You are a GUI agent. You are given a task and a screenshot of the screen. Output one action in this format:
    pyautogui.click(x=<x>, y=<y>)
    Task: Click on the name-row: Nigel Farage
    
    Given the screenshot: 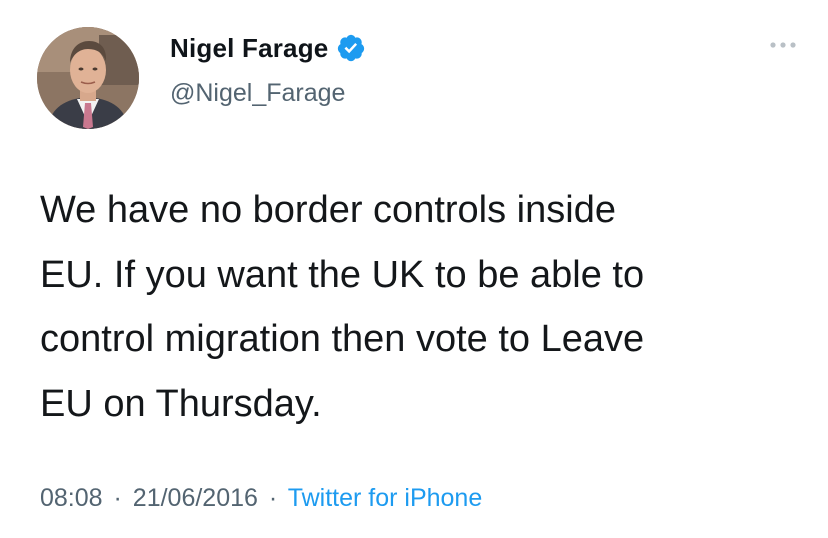 What is the action you would take?
    pyautogui.click(x=268, y=48)
    